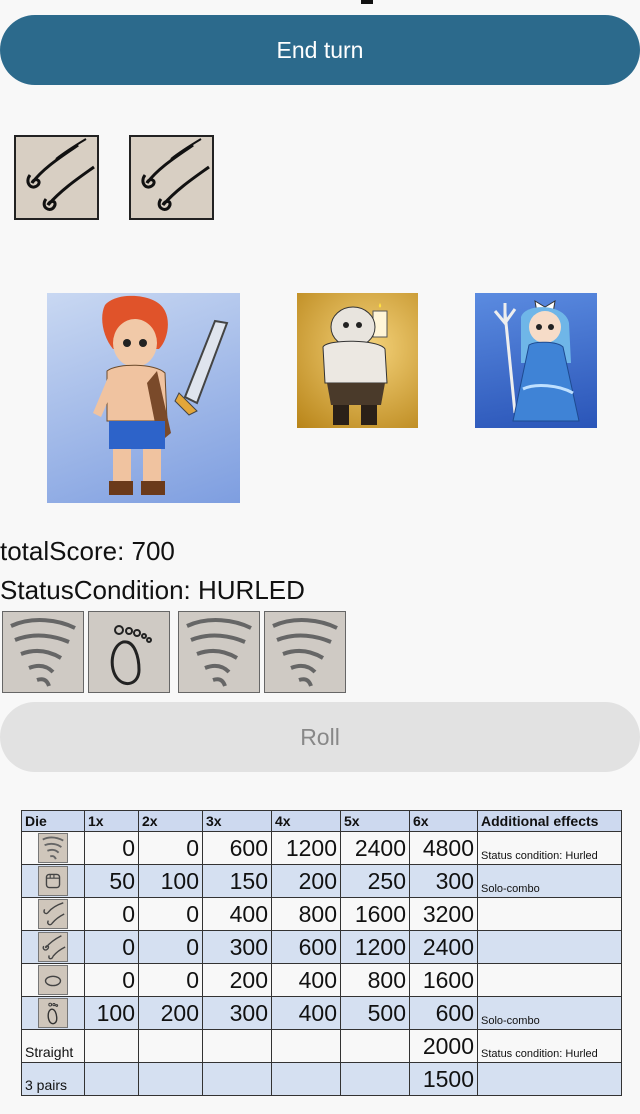 Image resolution: width=640 pixels, height=1114 pixels. Describe the element at coordinates (357, 360) in the screenshot. I see `brute-character-portrait` at that location.